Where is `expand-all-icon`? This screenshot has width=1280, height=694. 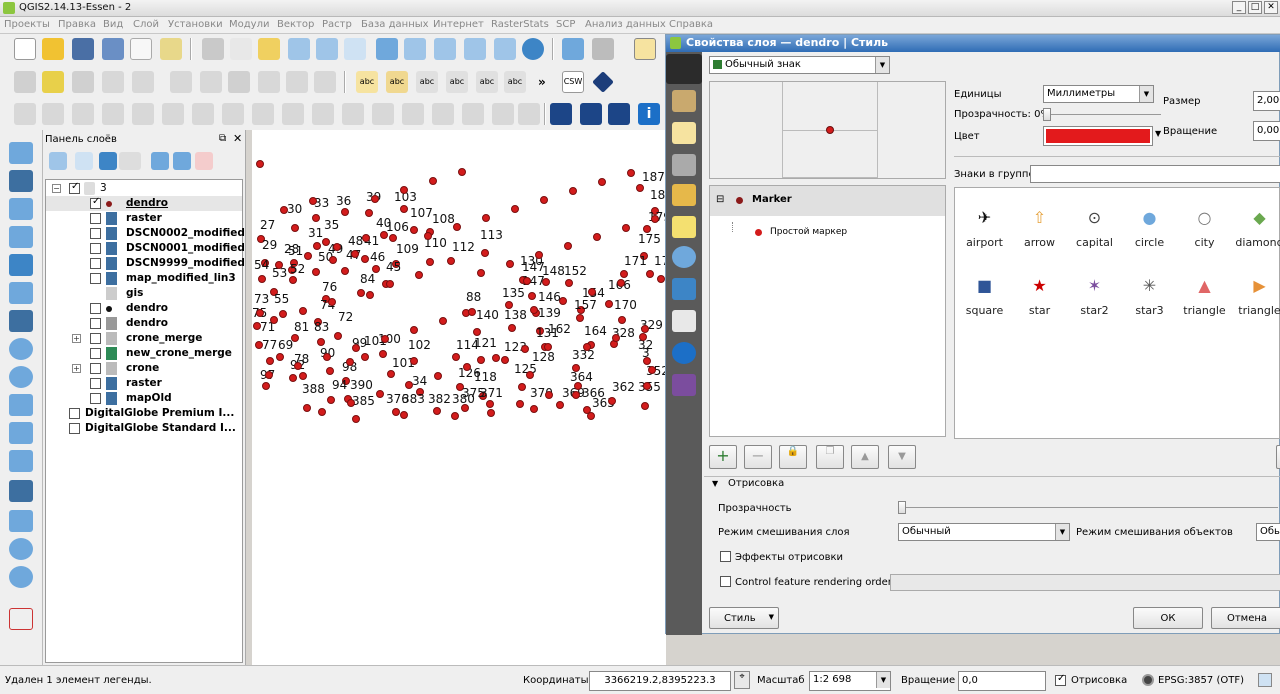 expand-all-icon is located at coordinates (160, 161).